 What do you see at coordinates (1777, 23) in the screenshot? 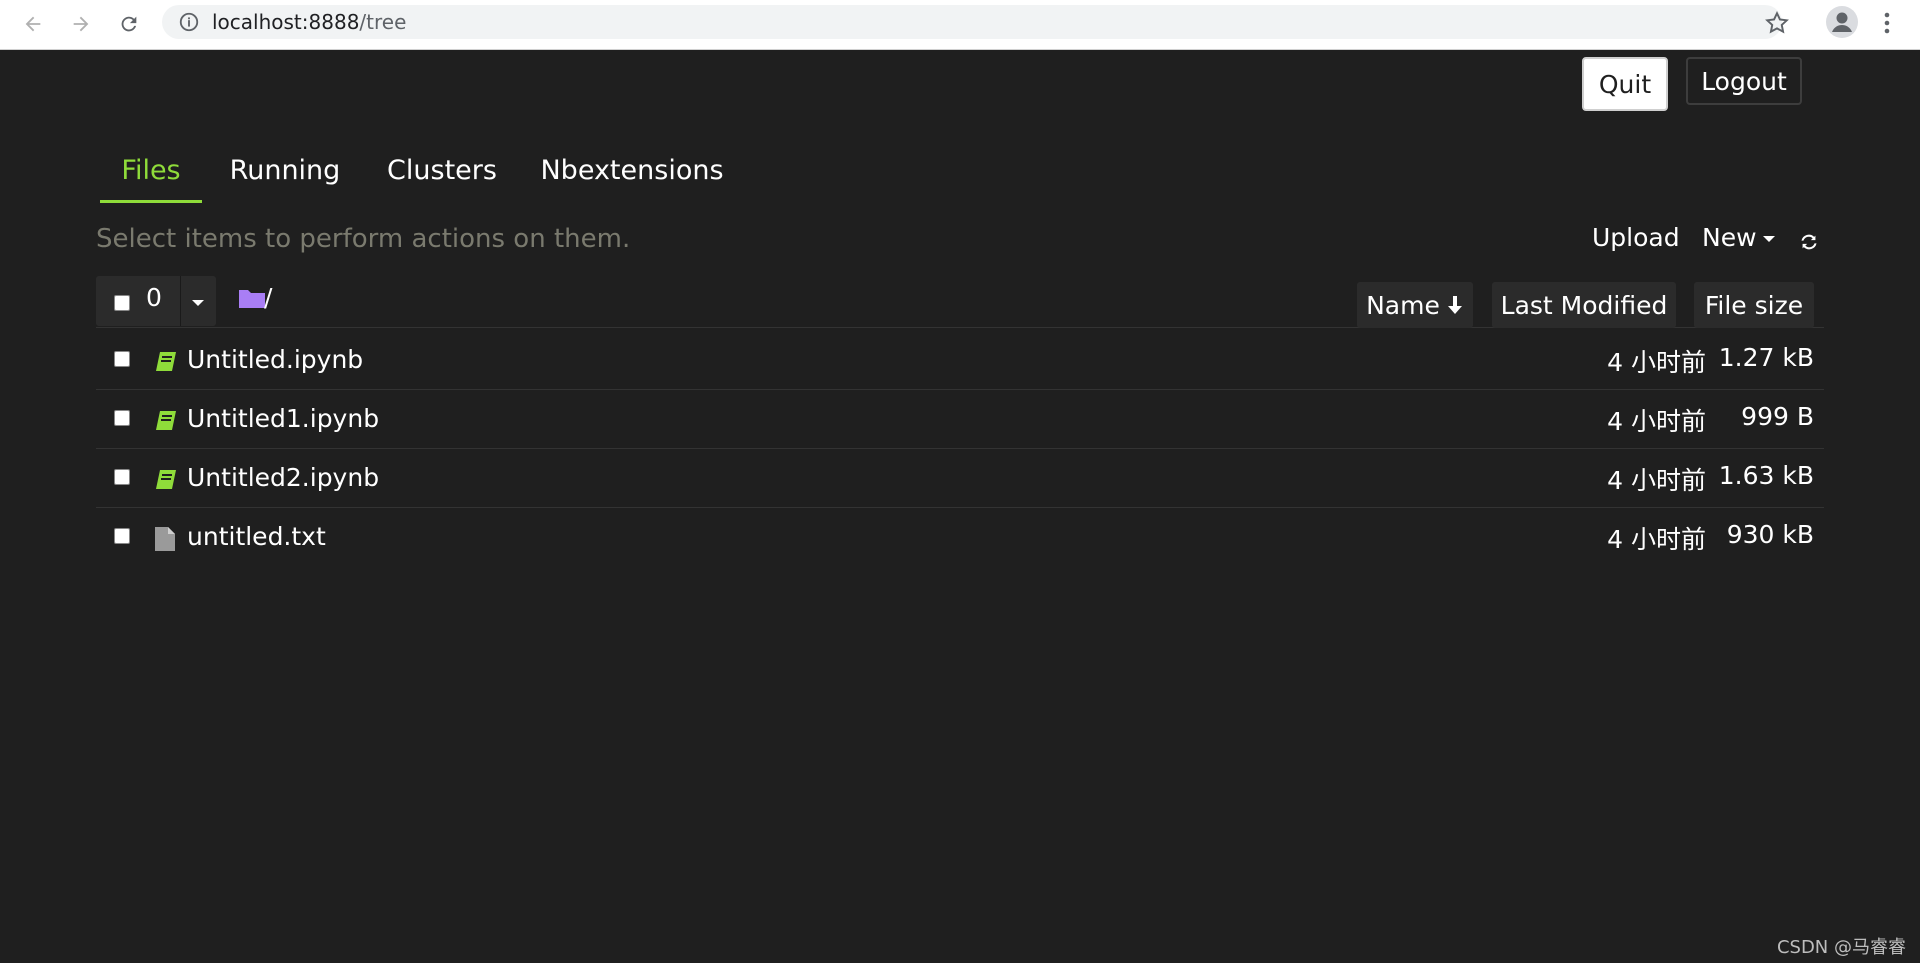
I see `star-icon` at bounding box center [1777, 23].